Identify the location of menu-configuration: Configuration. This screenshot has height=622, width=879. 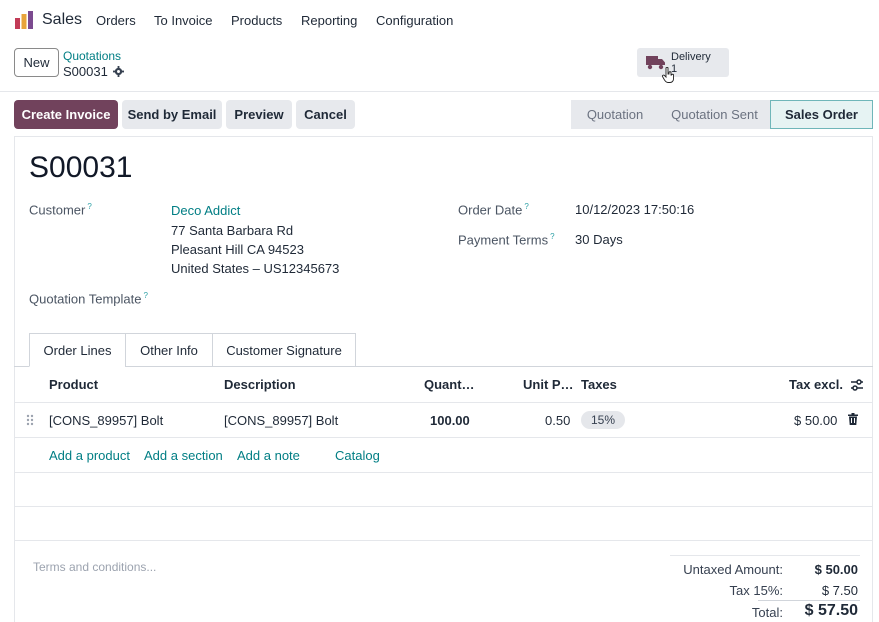
(414, 20).